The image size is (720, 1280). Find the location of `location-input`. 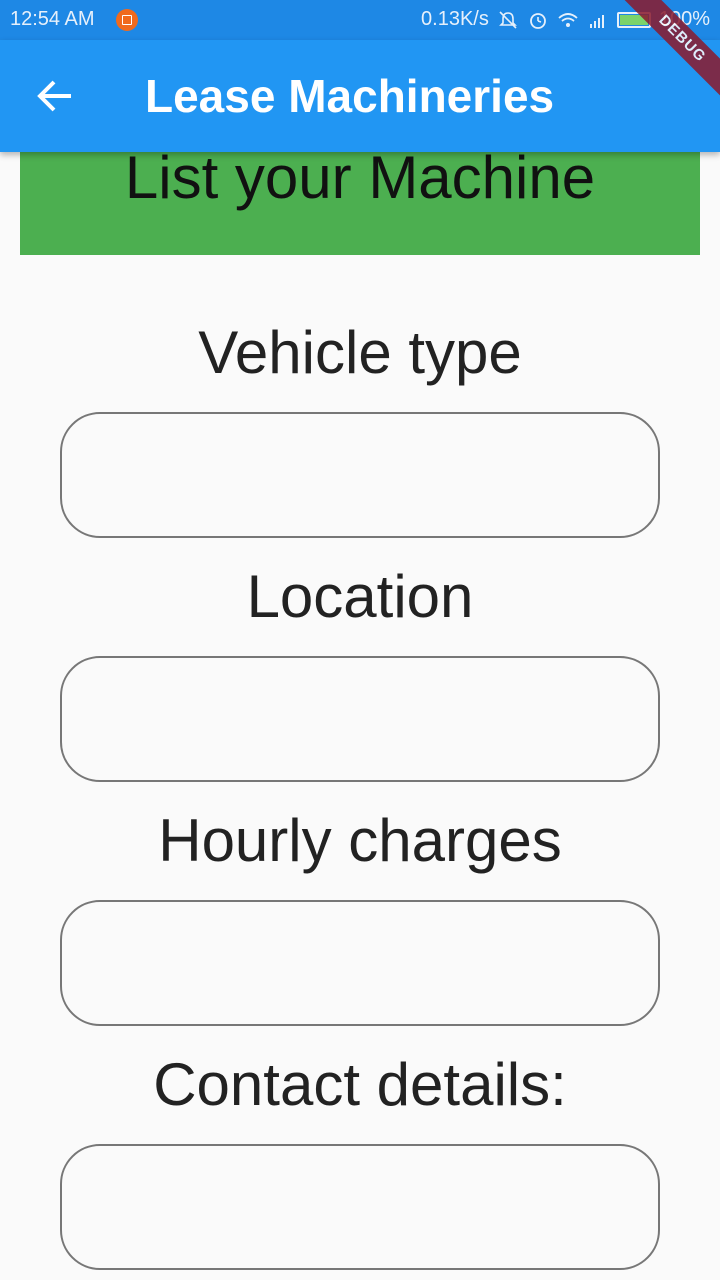

location-input is located at coordinates (360, 719).